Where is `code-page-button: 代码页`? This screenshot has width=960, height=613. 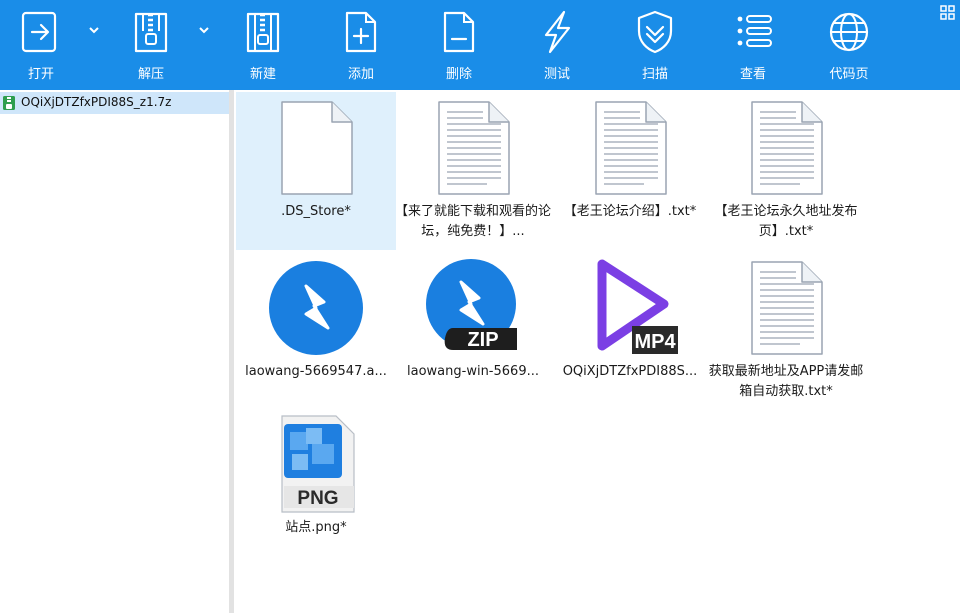
code-page-button: 代码页 is located at coordinates (848, 45).